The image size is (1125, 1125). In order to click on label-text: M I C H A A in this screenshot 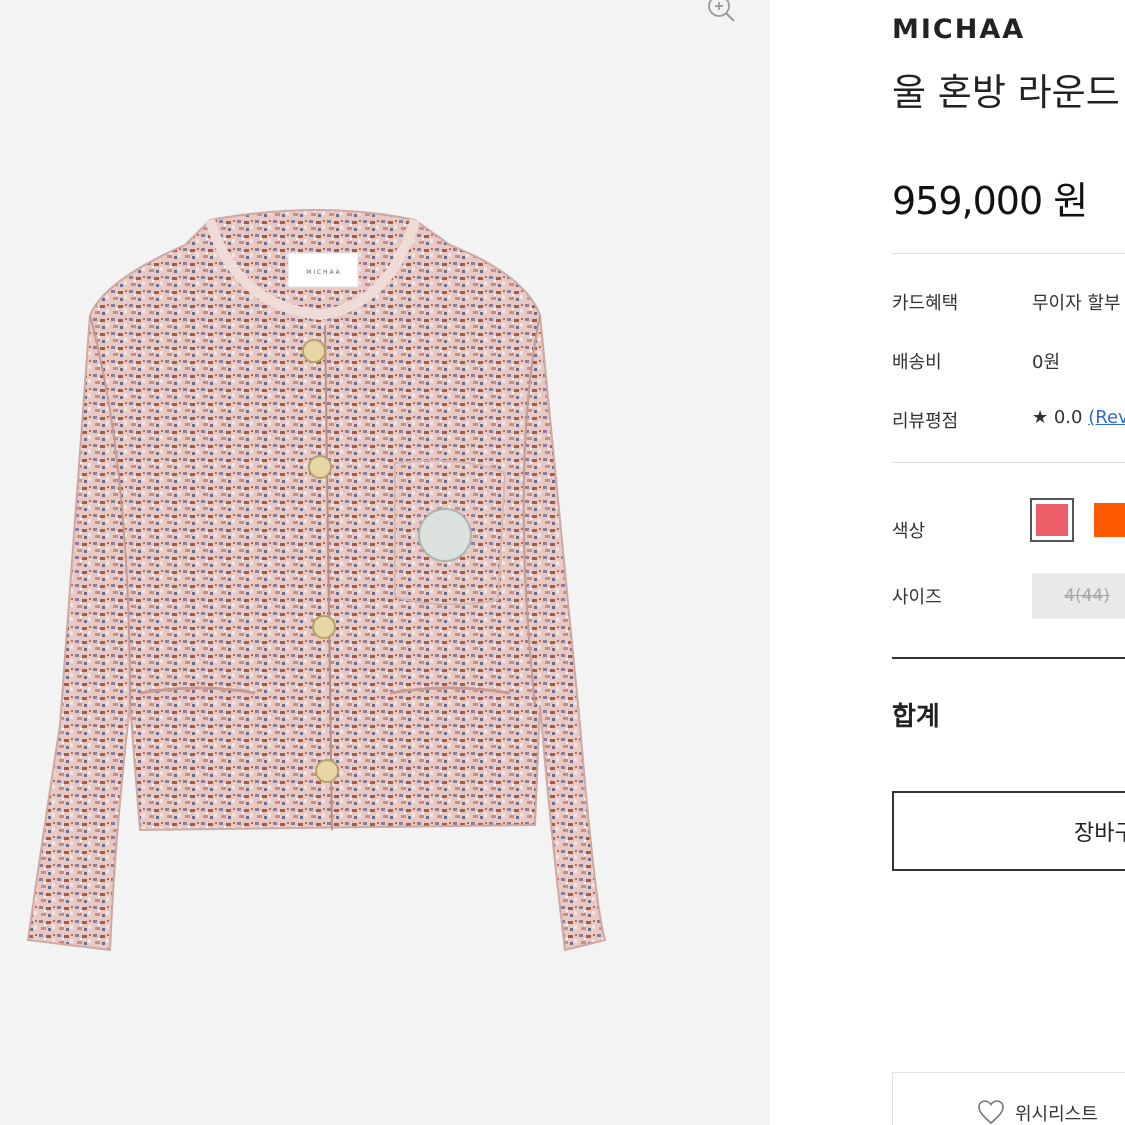, I will do `click(323, 272)`.